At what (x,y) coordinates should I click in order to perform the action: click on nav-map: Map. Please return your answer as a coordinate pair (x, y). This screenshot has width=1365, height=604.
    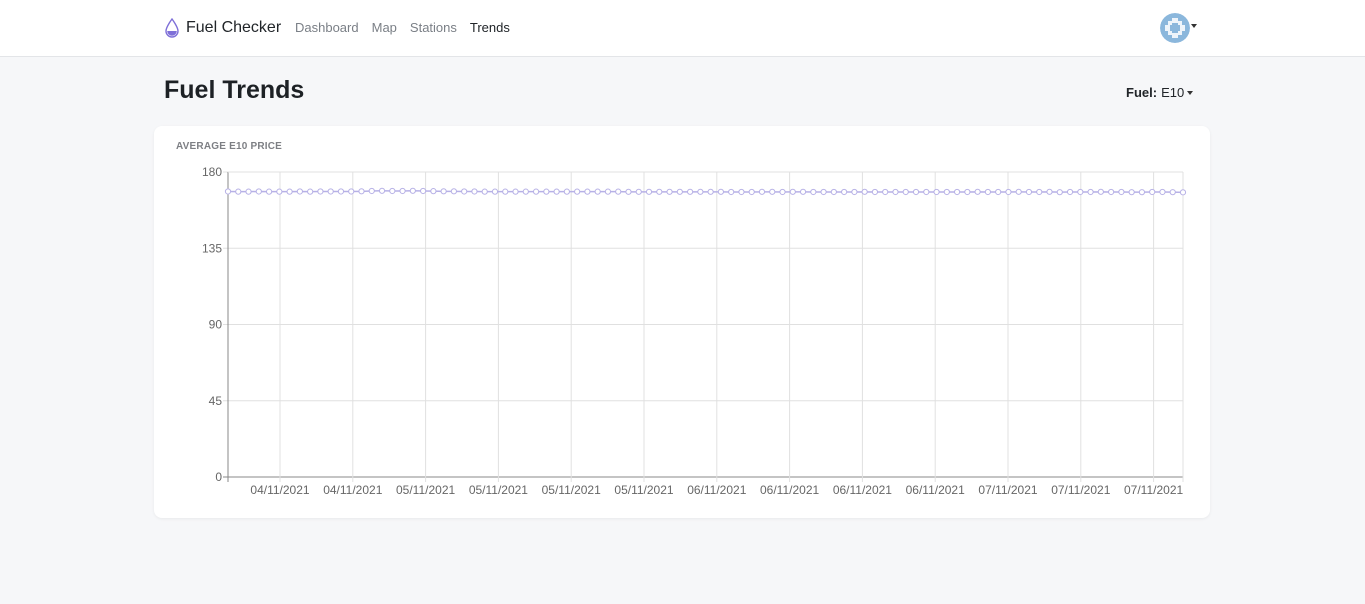
    Looking at the image, I should click on (384, 27).